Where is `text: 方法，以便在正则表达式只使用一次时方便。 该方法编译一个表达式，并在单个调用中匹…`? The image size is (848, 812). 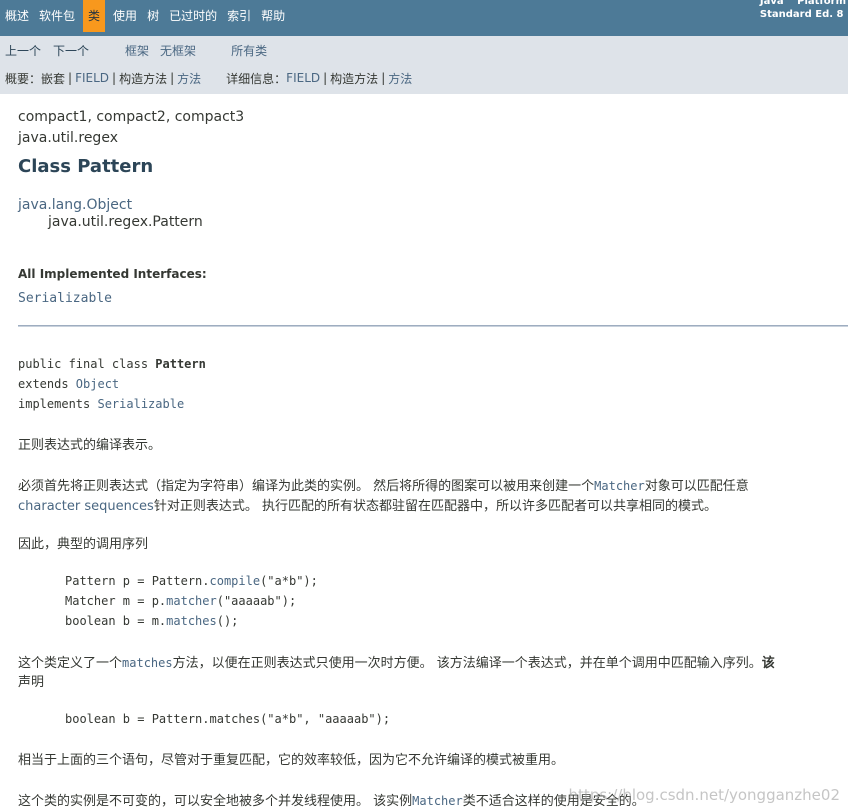
text: 方法，以便在正则表达式只使用一次时方便。 该方法编译一个表达式，并在单个调用中匹… is located at coordinates (467, 663).